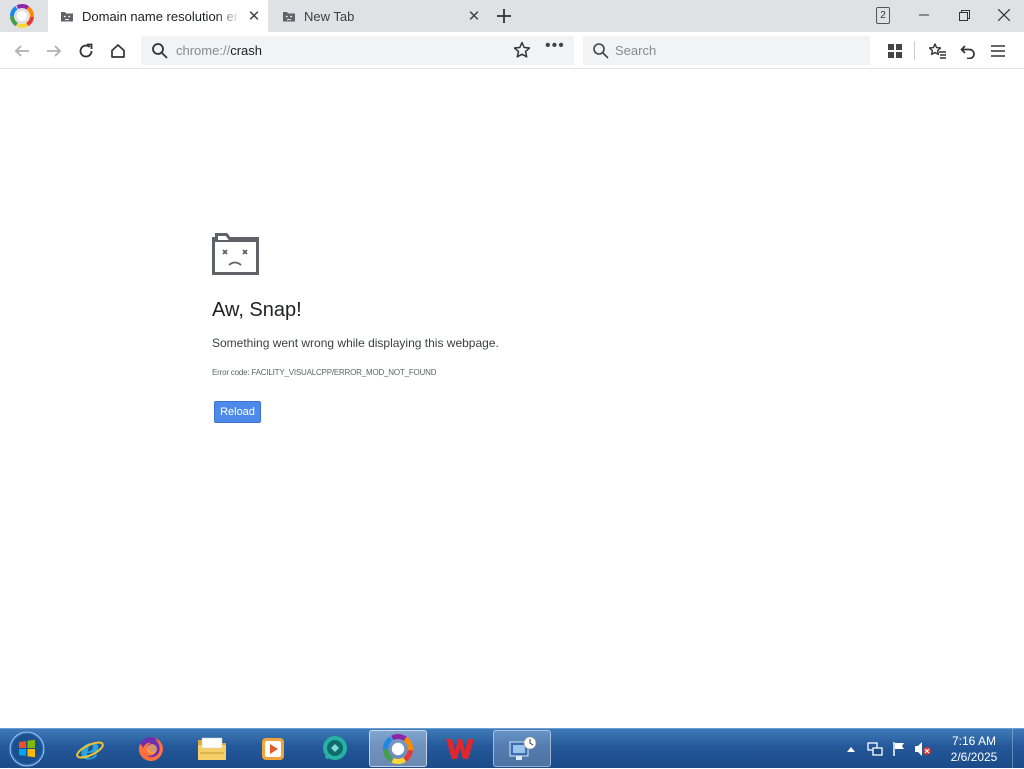 The image size is (1024, 769). I want to click on media-player-icon, so click(273, 748).